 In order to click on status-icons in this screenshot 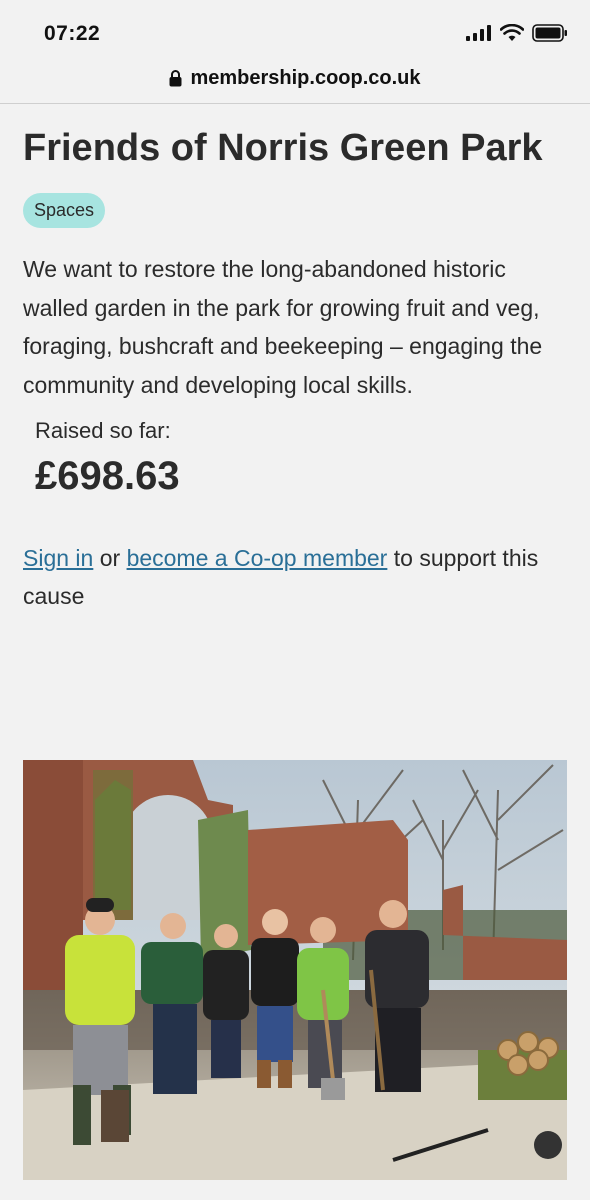, I will do `click(517, 33)`.